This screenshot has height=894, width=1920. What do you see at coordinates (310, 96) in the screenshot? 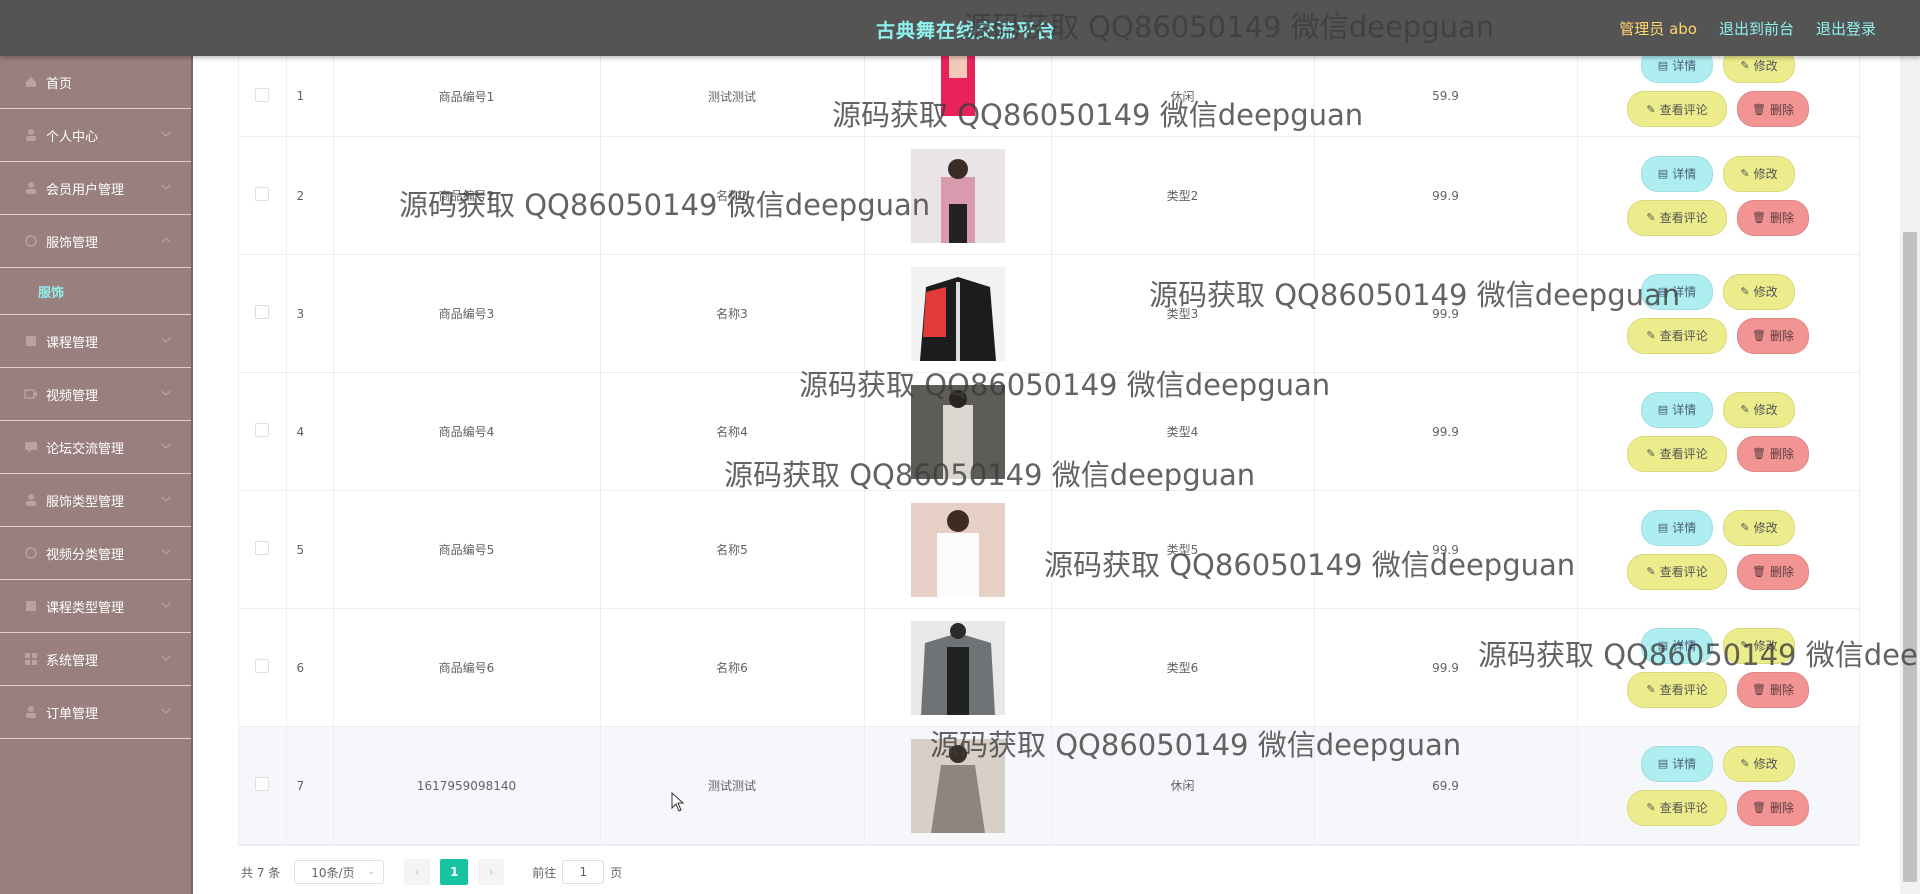
I see `row-index: 1` at bounding box center [310, 96].